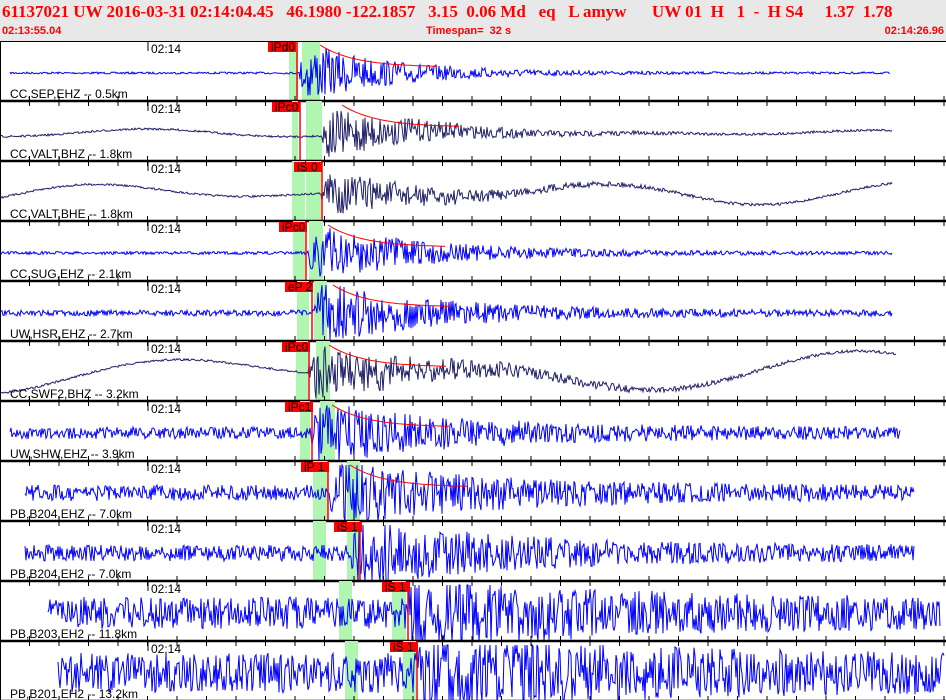 This screenshot has height=700, width=946. Describe the element at coordinates (69, 94) in the screenshot. I see `station-label: CC,SEP,EHZ -- 0.5km` at that location.